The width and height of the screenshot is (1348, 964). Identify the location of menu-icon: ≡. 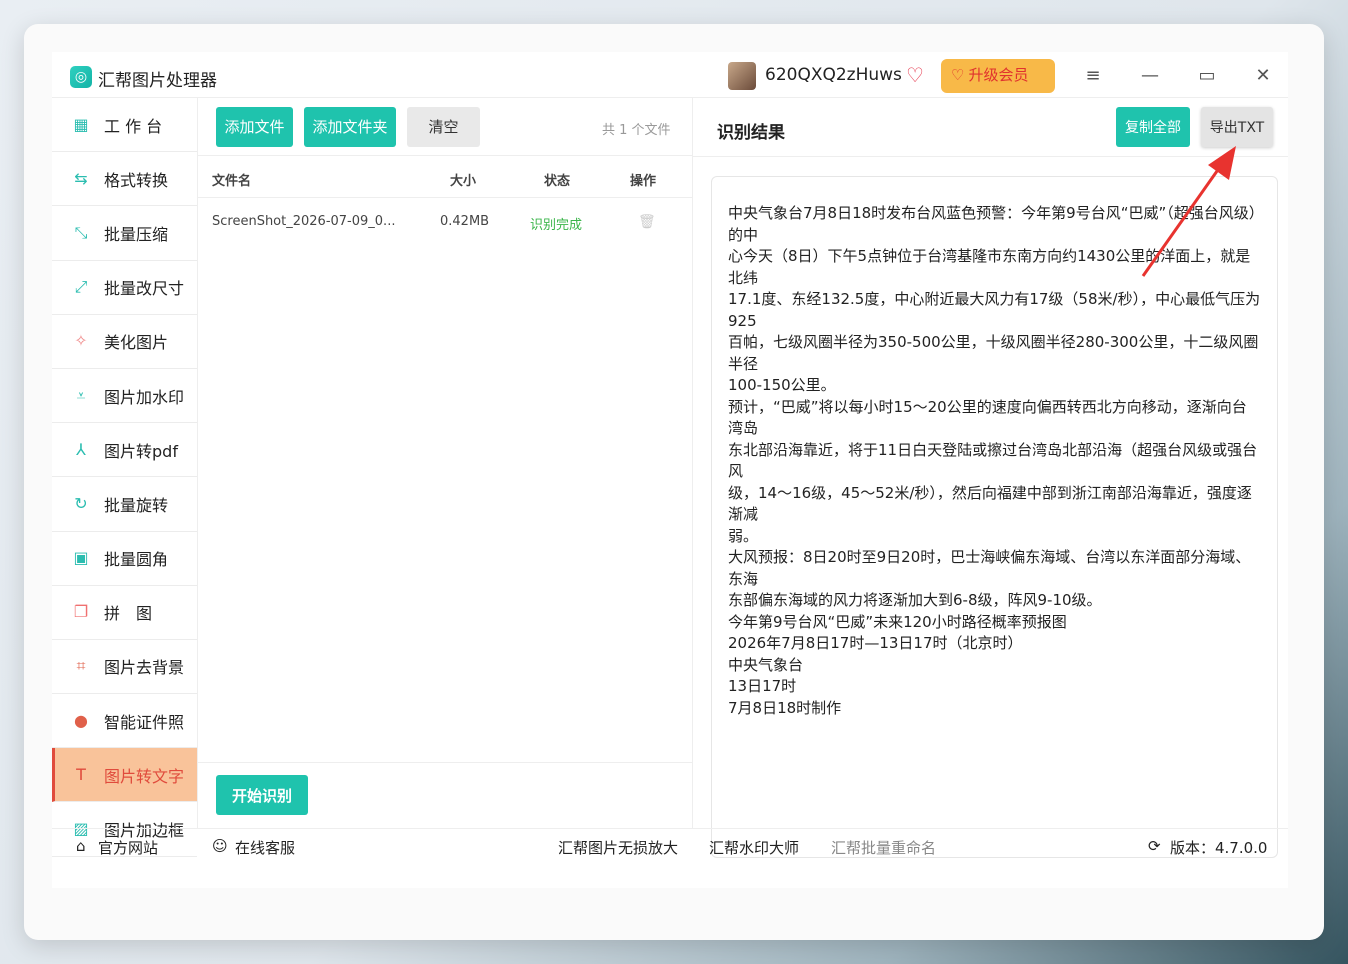
(1093, 76).